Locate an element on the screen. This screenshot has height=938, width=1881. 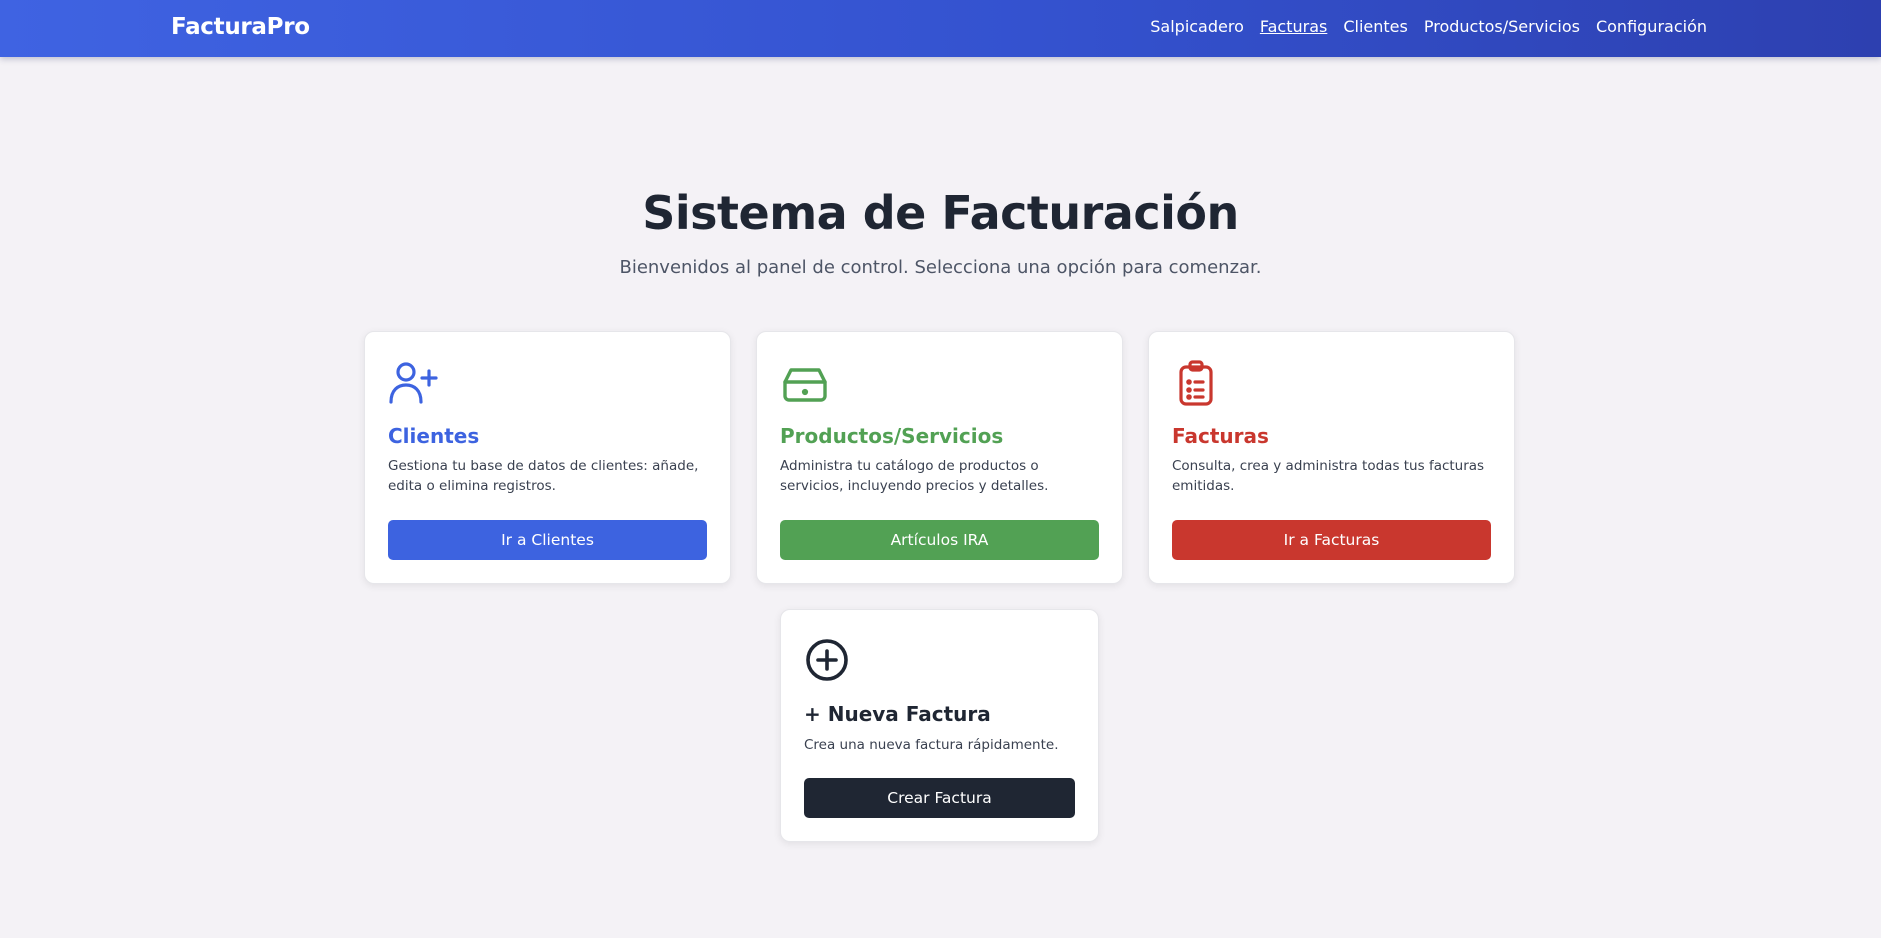
card-title: + Nueva Factura is located at coordinates (897, 714).